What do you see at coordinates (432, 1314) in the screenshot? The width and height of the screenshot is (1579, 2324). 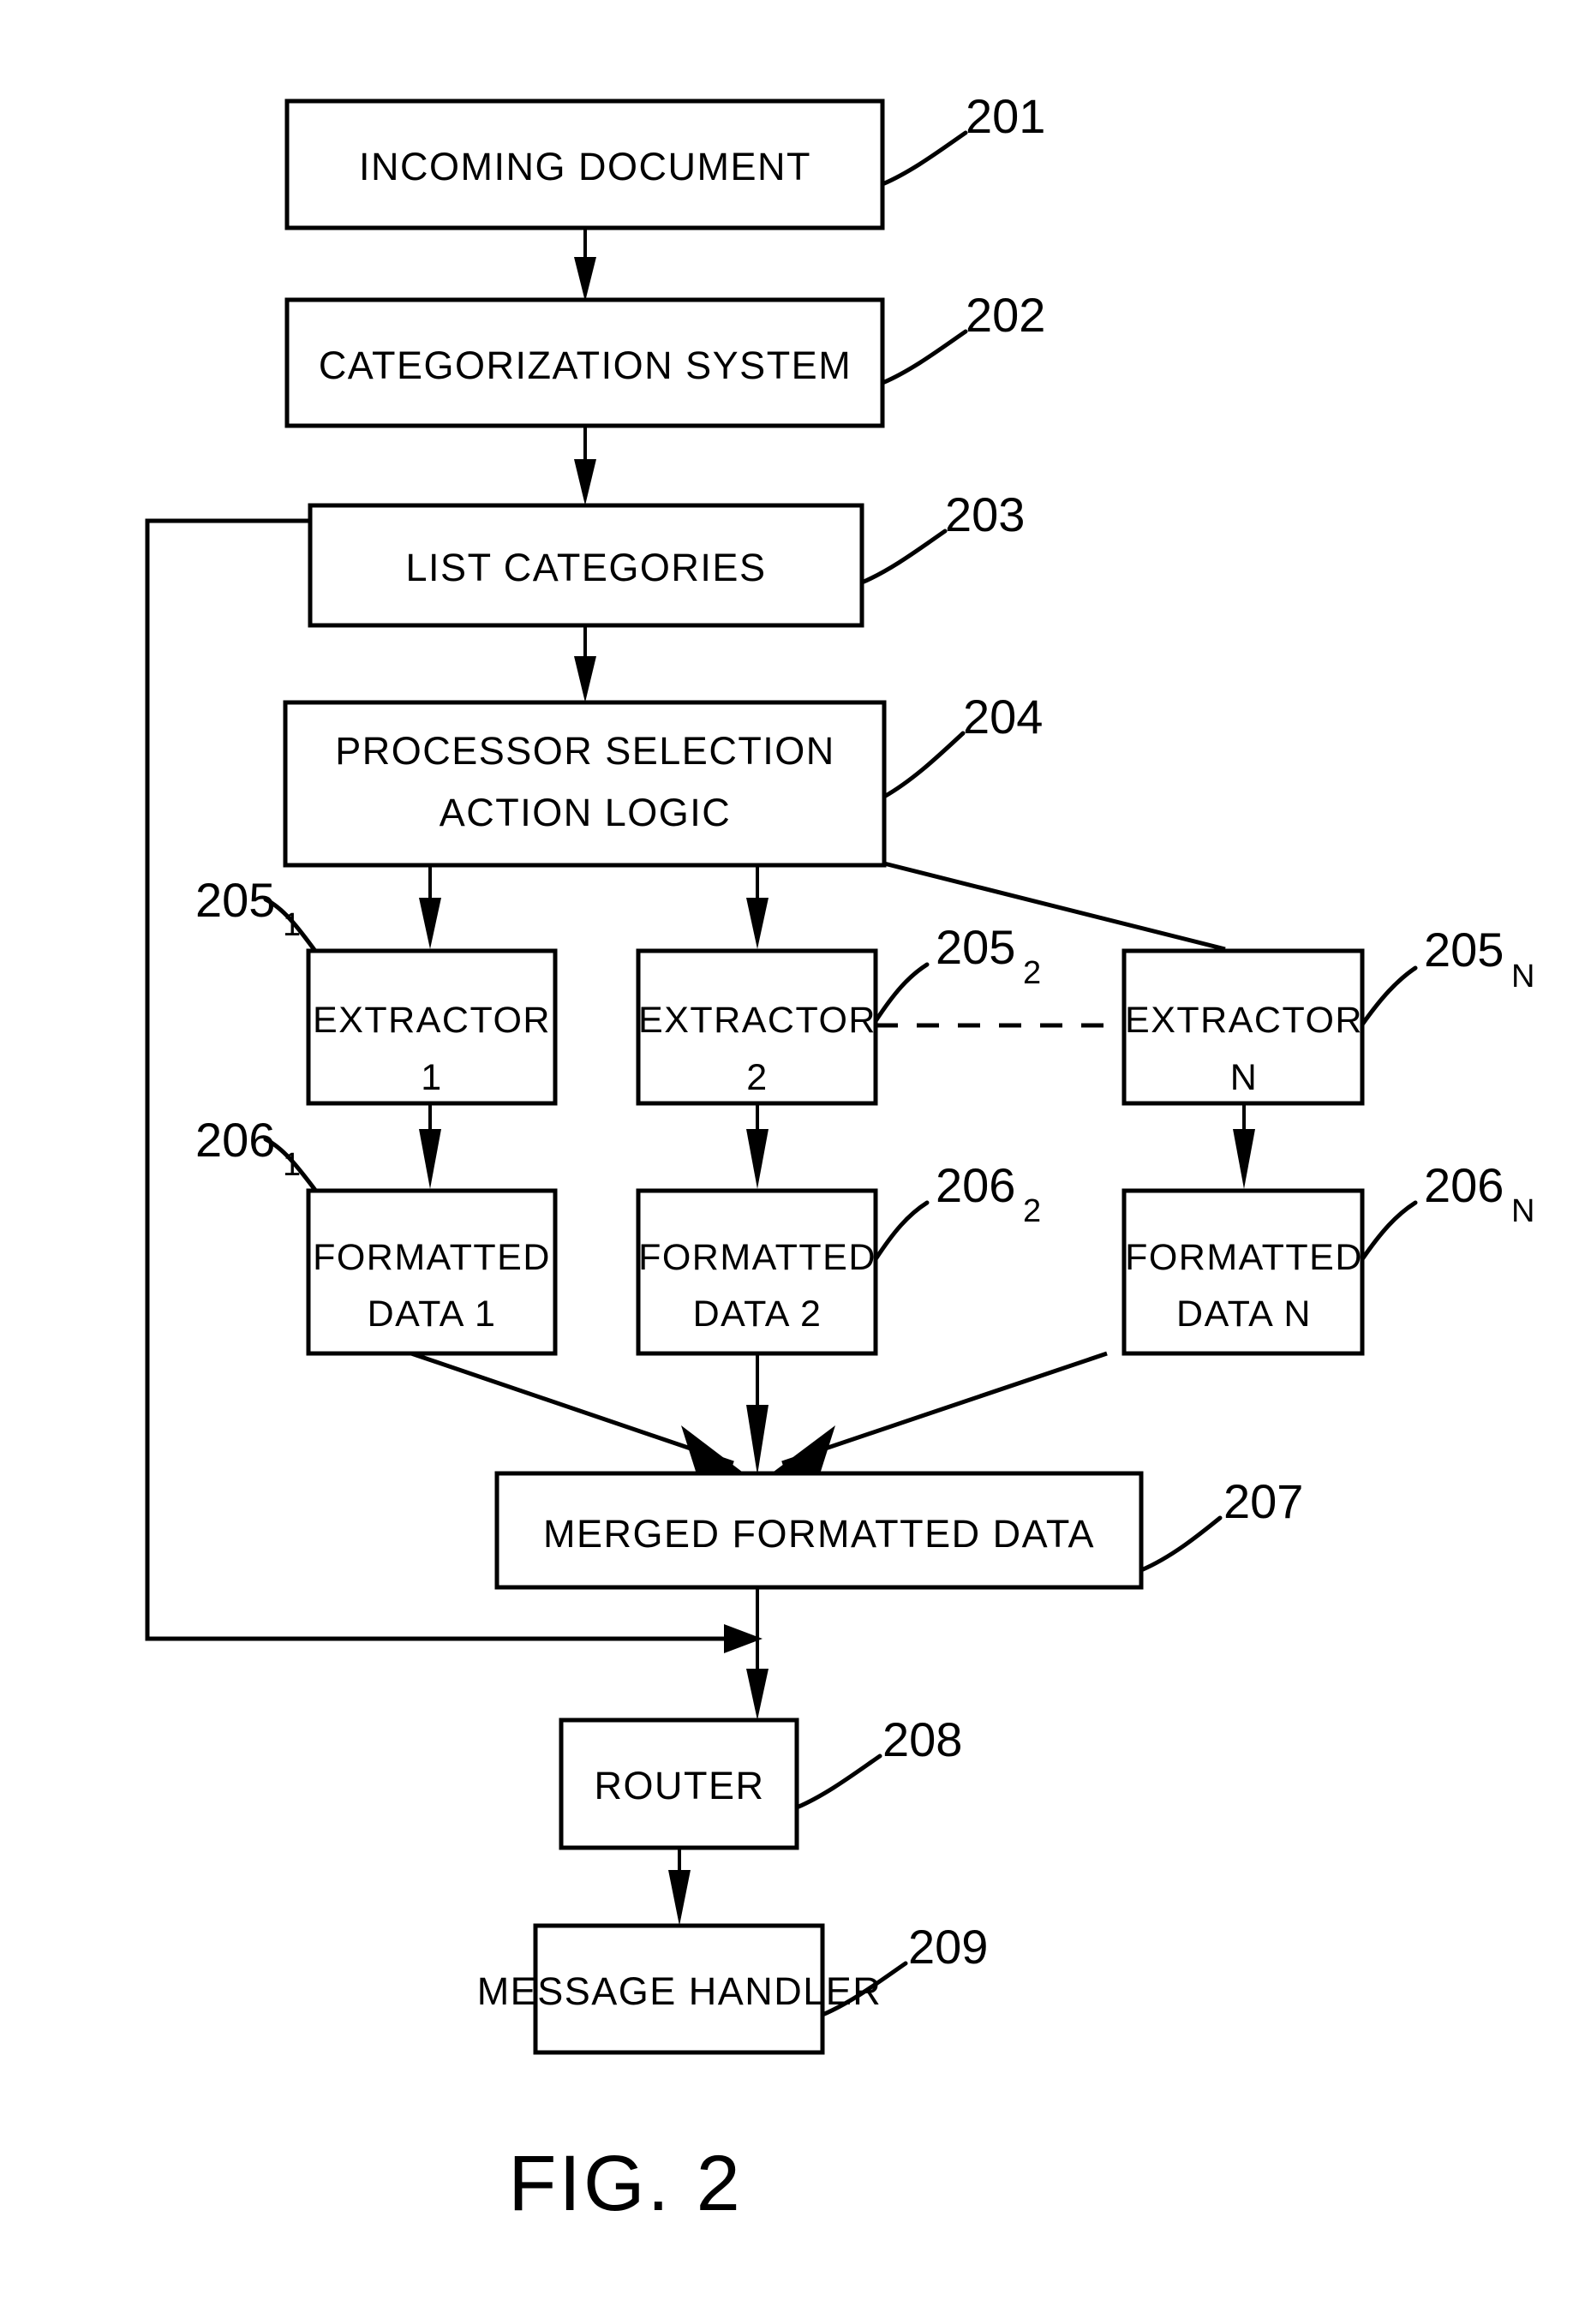 I see `node-label-formatted-data-1-line2: DATA 1` at bounding box center [432, 1314].